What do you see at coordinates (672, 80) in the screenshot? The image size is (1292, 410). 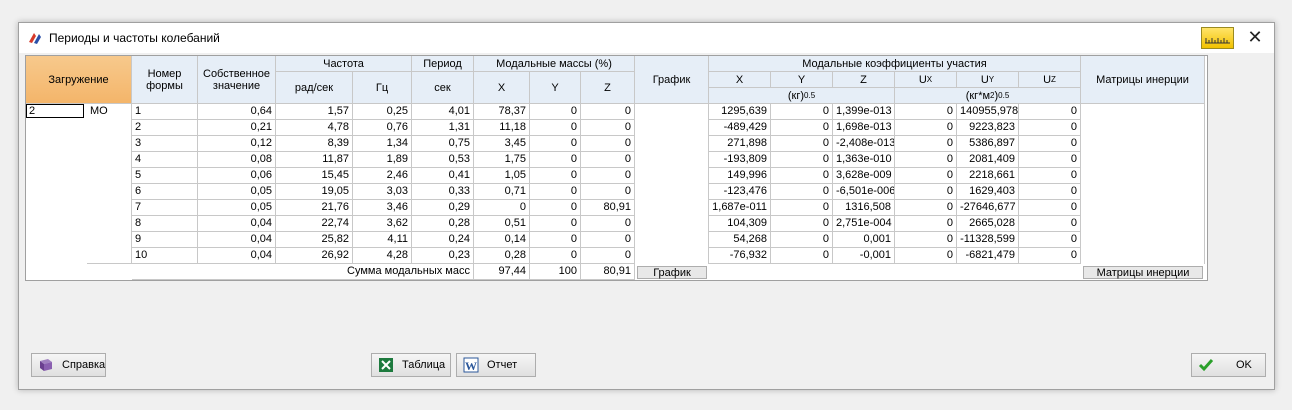 I see `header-graph: График` at bounding box center [672, 80].